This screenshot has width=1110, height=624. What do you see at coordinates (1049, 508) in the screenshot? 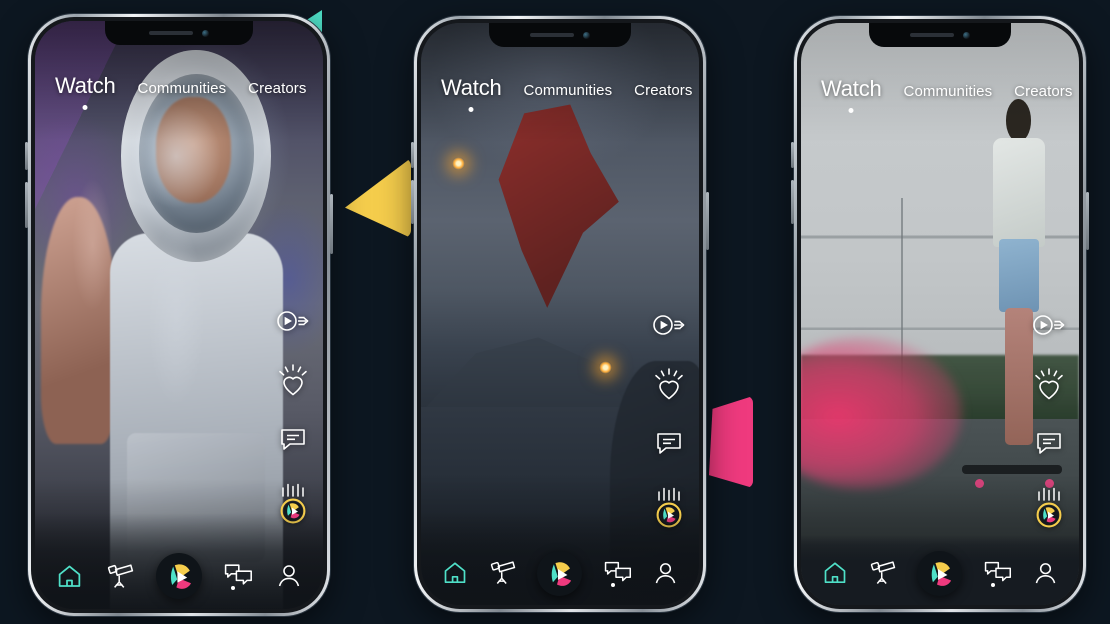
I see `boost-badge-button` at bounding box center [1049, 508].